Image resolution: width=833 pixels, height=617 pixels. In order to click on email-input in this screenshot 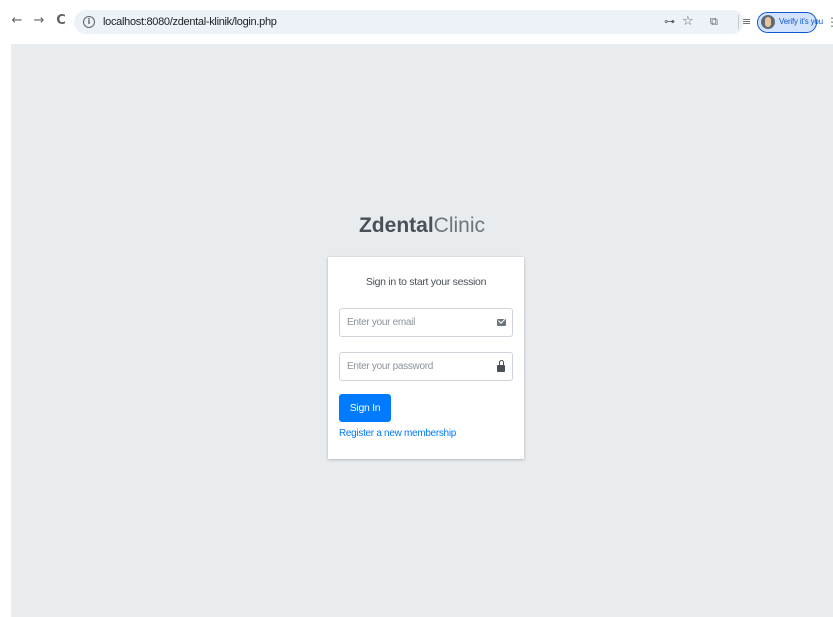, I will do `click(413, 322)`.